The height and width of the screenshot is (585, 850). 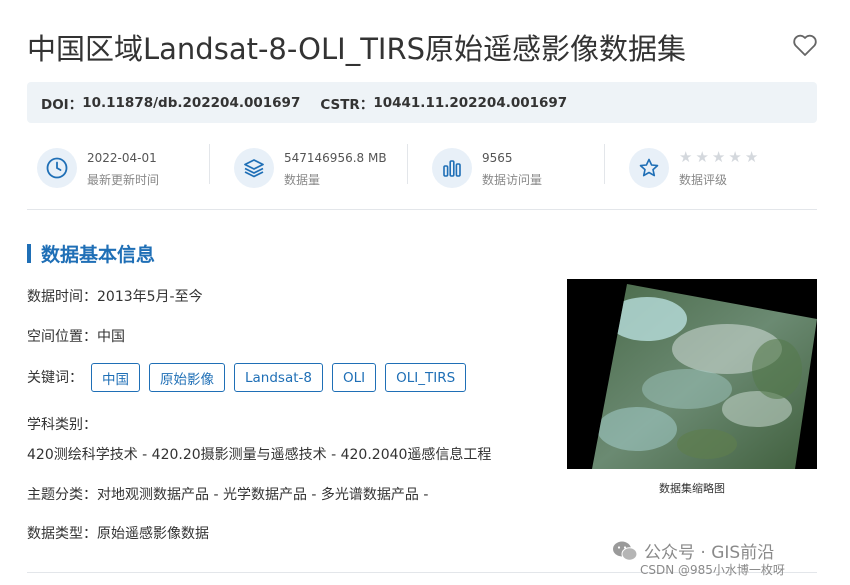 What do you see at coordinates (512, 180) in the screenshot?
I see `stat-visits-label: 数据访问量` at bounding box center [512, 180].